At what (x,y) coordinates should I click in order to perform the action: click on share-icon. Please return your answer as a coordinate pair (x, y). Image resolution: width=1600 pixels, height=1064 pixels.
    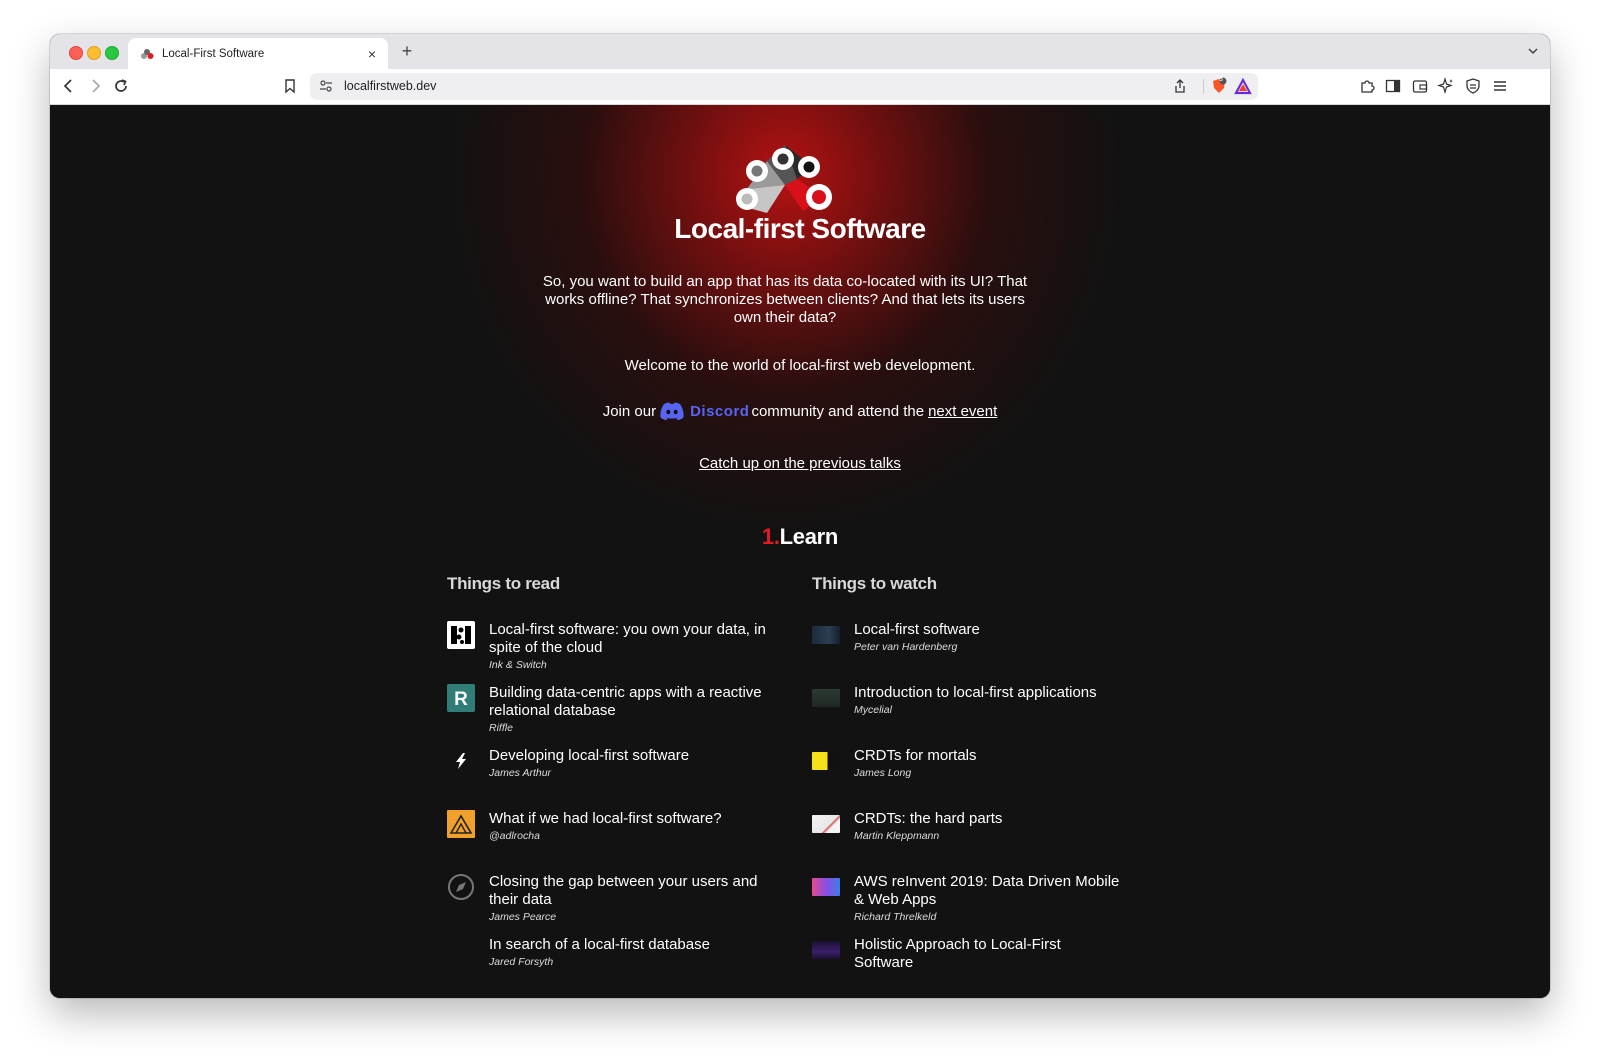
    Looking at the image, I should click on (1180, 86).